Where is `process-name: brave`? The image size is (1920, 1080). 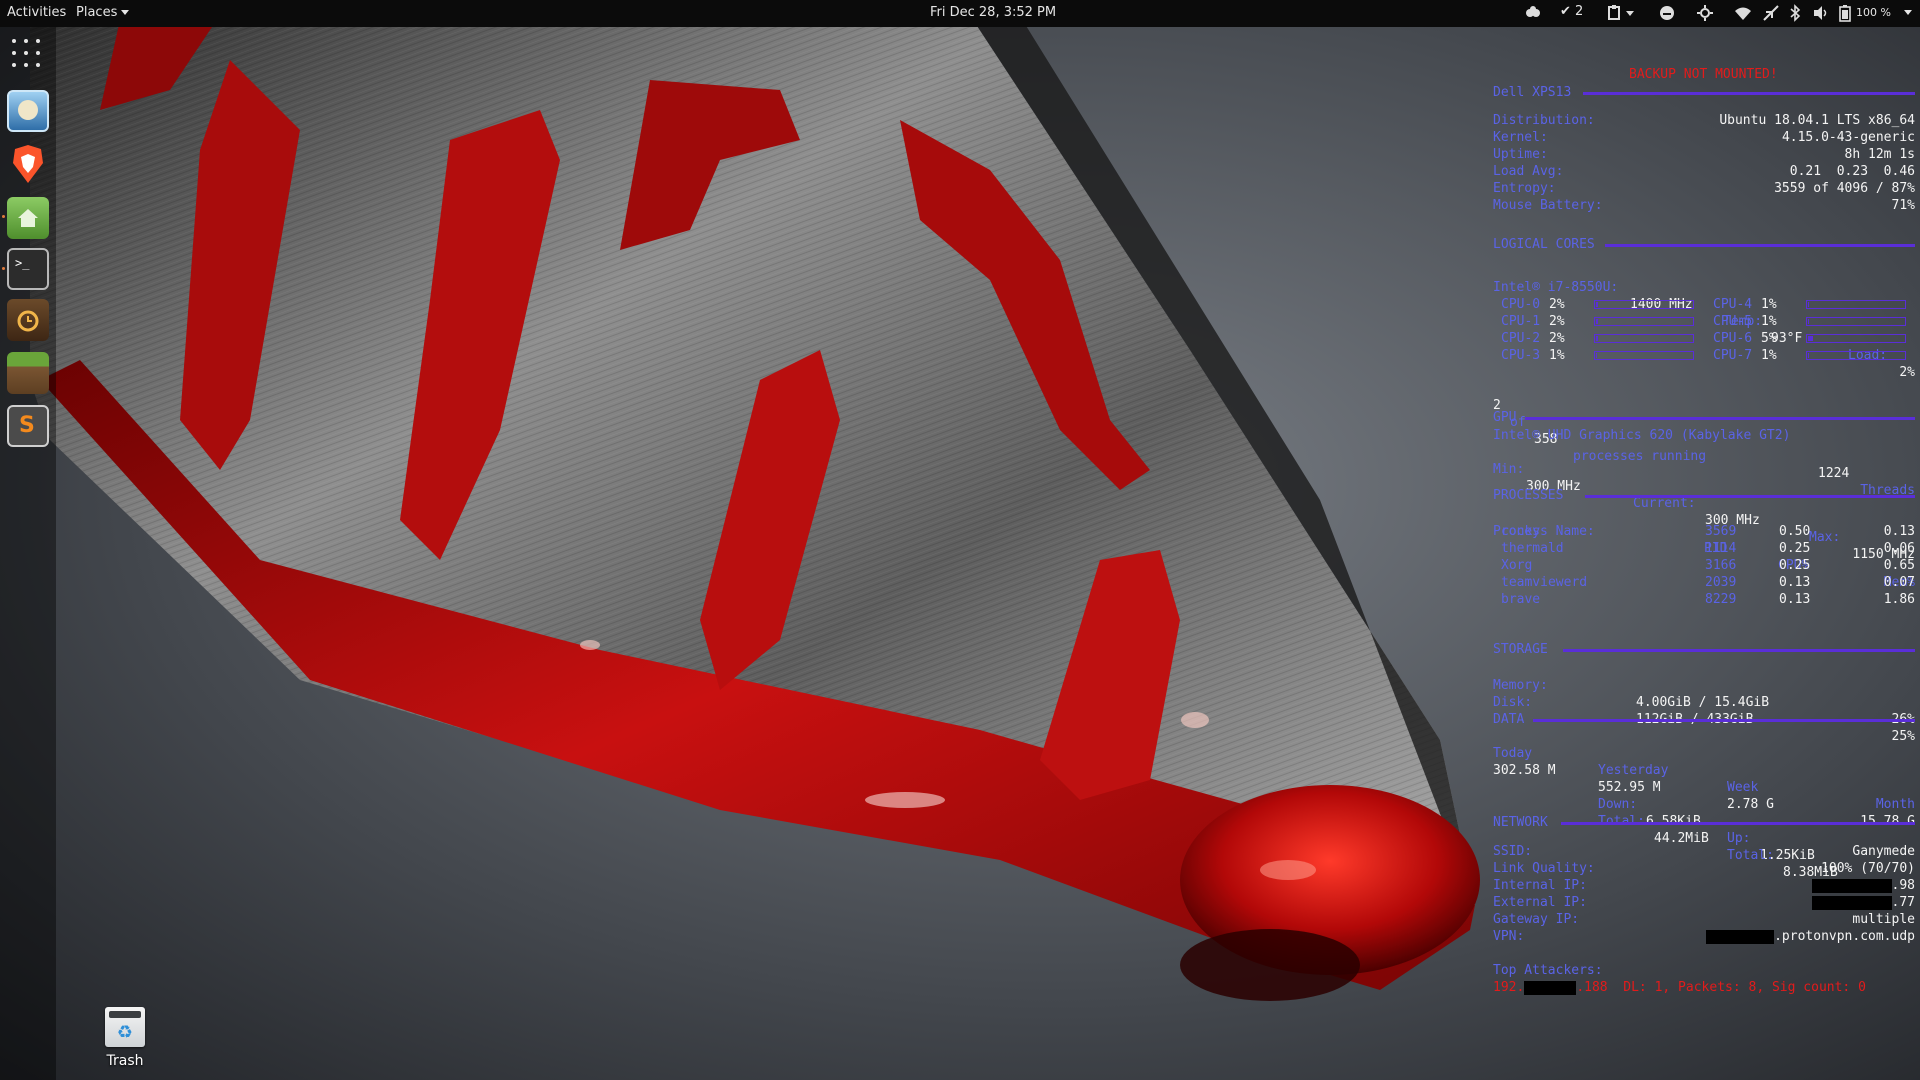 process-name: brave is located at coordinates (1521, 599).